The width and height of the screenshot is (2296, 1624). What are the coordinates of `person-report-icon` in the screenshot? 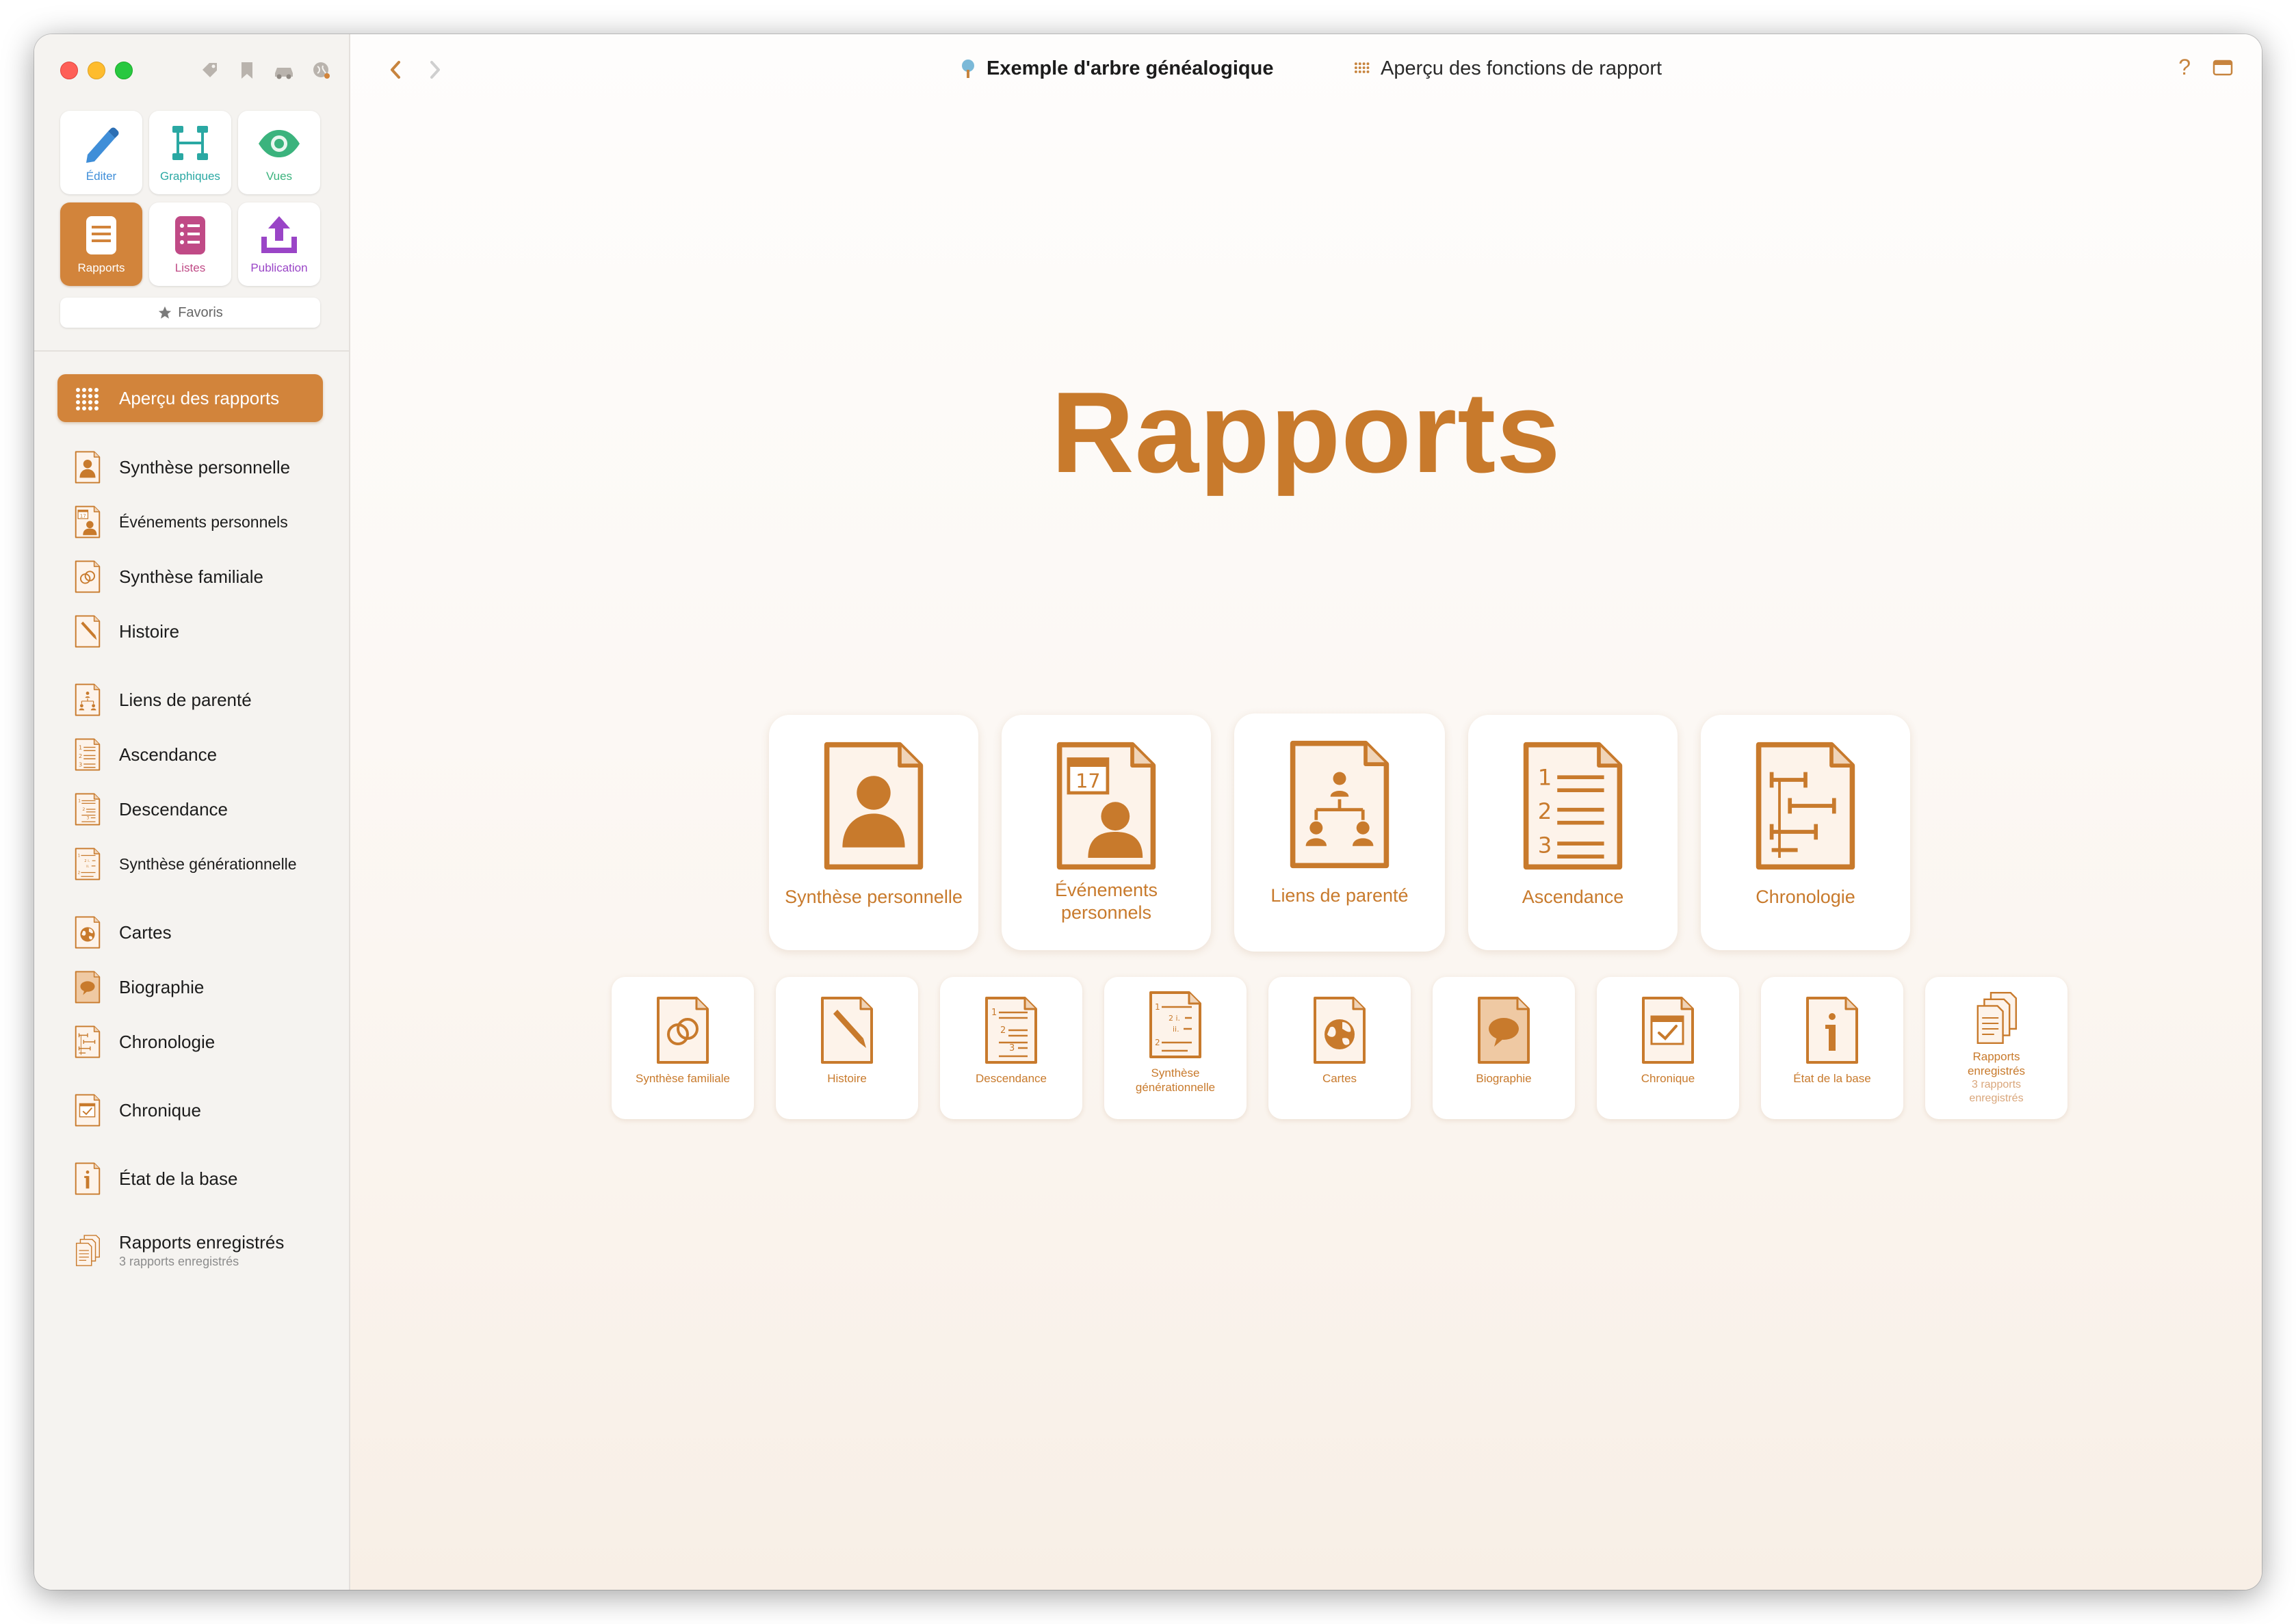 It's located at (874, 806).